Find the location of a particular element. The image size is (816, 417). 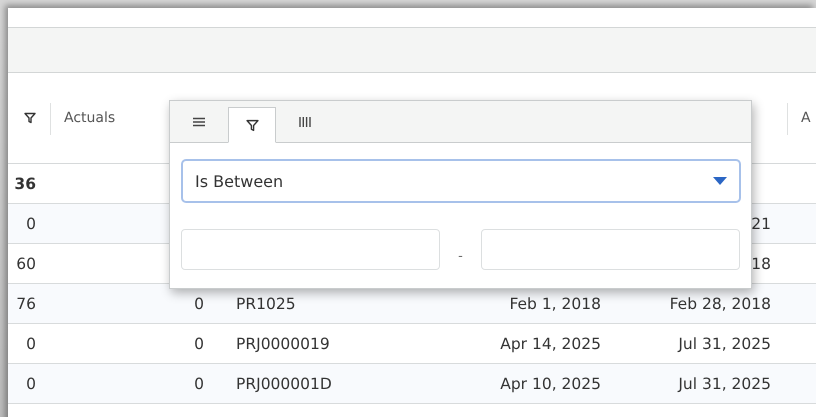

table-cell: 18 is located at coordinates (761, 263).